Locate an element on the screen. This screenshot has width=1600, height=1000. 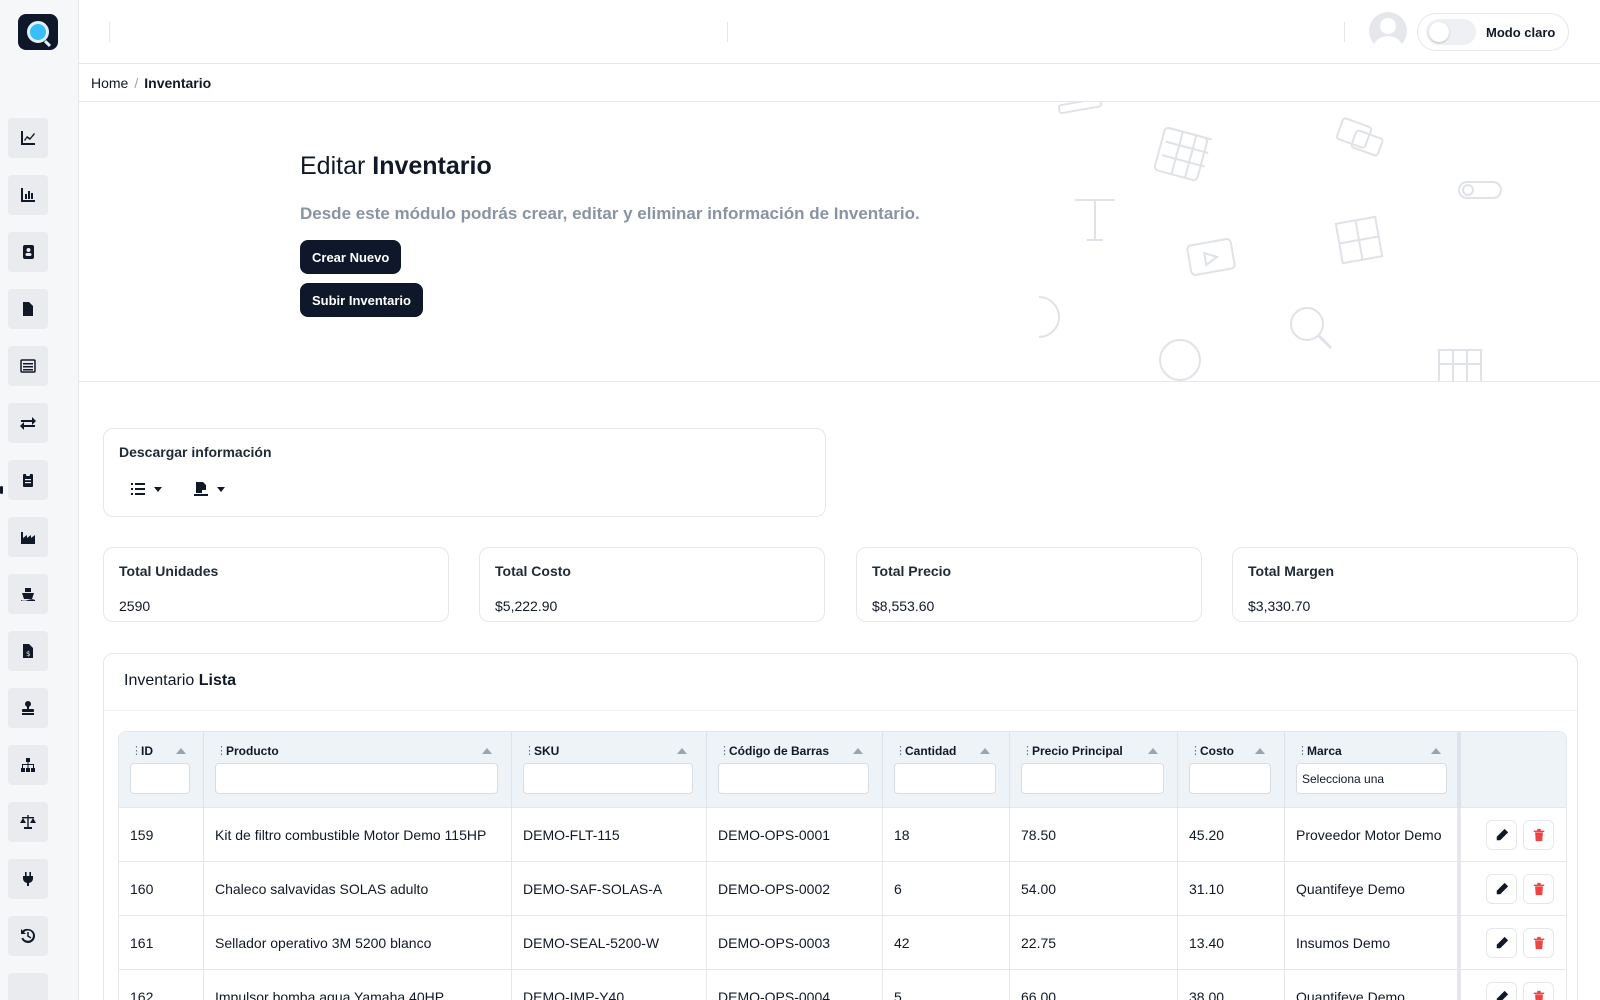
cell-id: 159 is located at coordinates (161, 835).